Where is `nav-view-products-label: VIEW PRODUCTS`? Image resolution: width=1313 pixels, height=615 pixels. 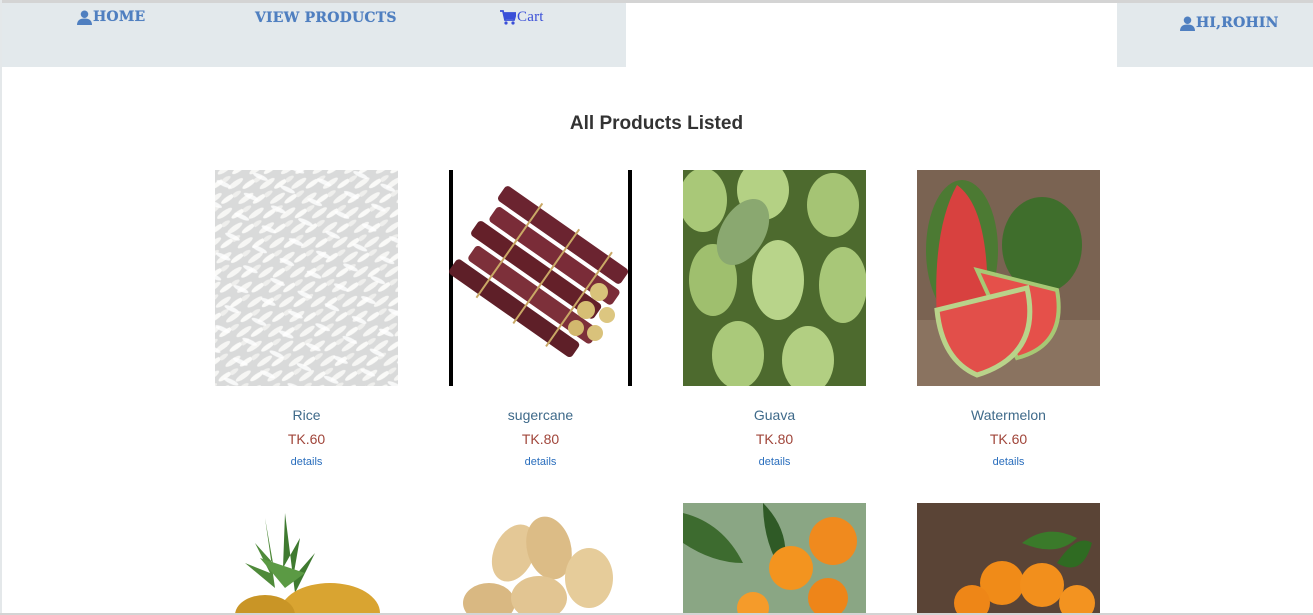
nav-view-products-label: VIEW PRODUCTS is located at coordinates (326, 18).